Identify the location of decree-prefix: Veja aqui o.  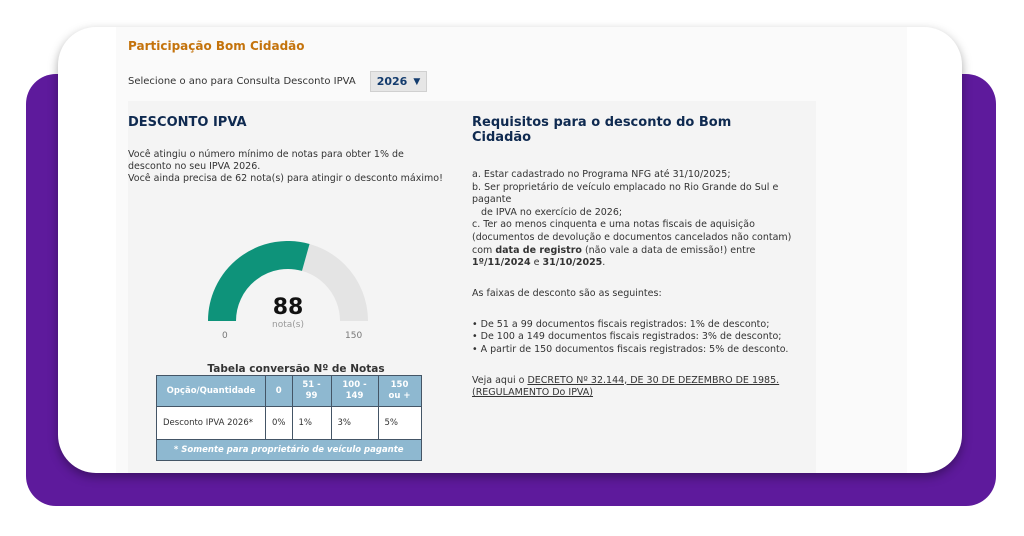
(500, 380).